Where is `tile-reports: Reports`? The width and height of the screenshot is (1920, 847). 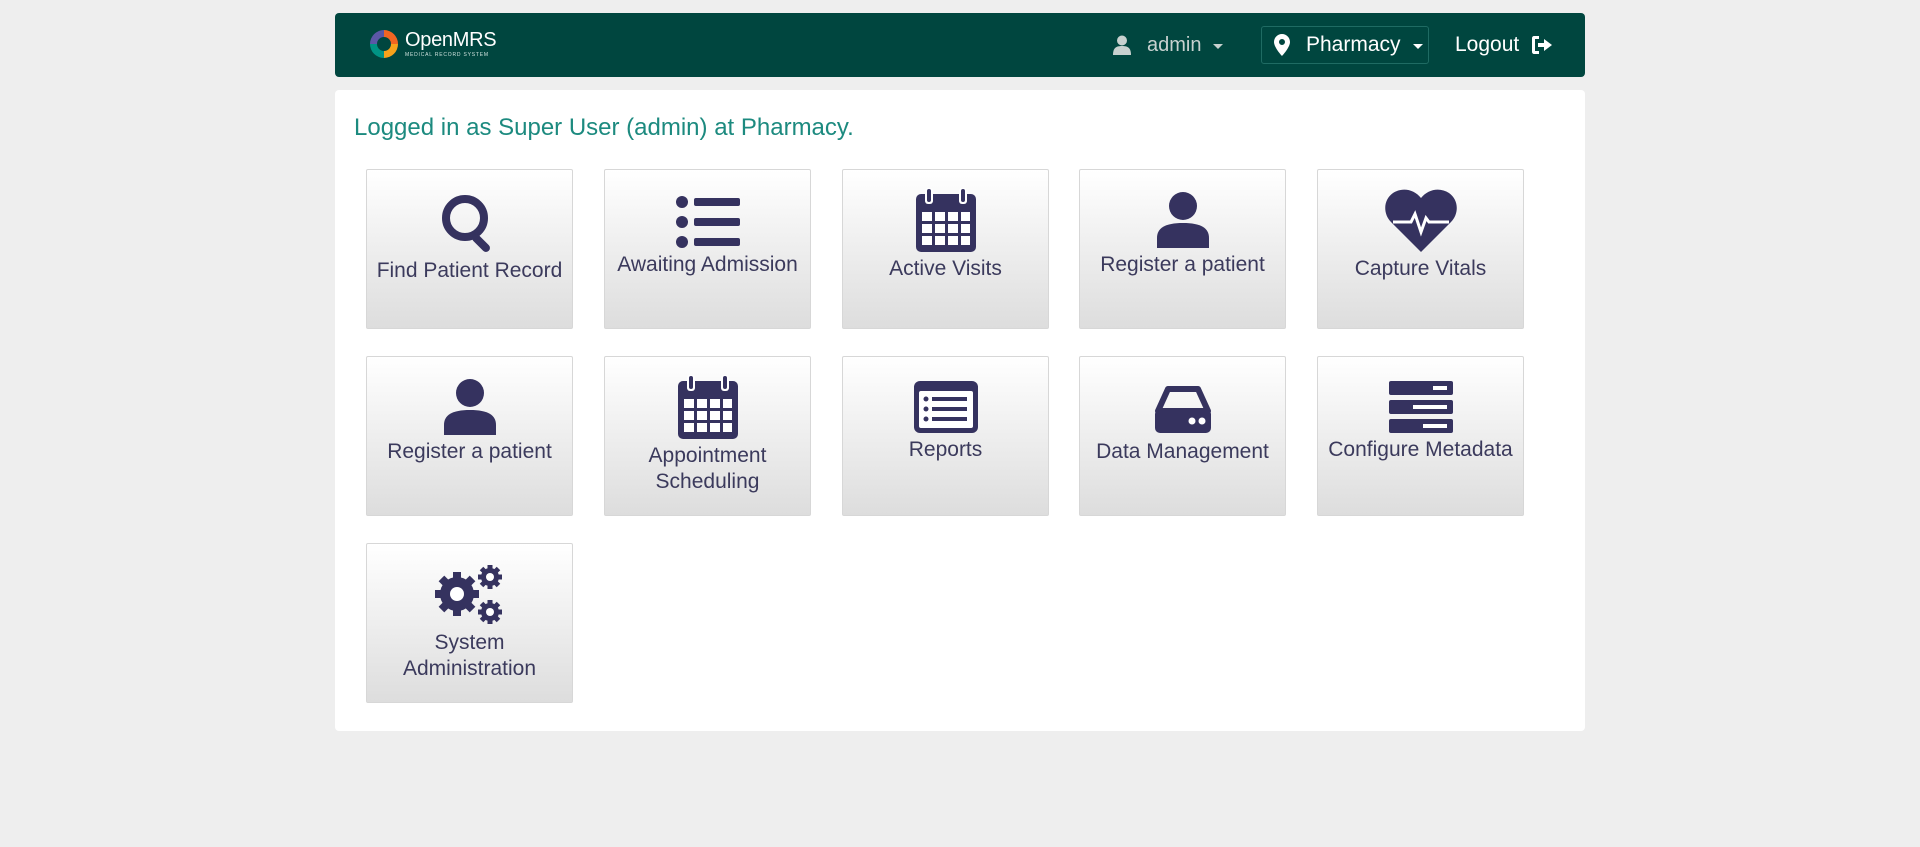
tile-reports: Reports is located at coordinates (945, 436).